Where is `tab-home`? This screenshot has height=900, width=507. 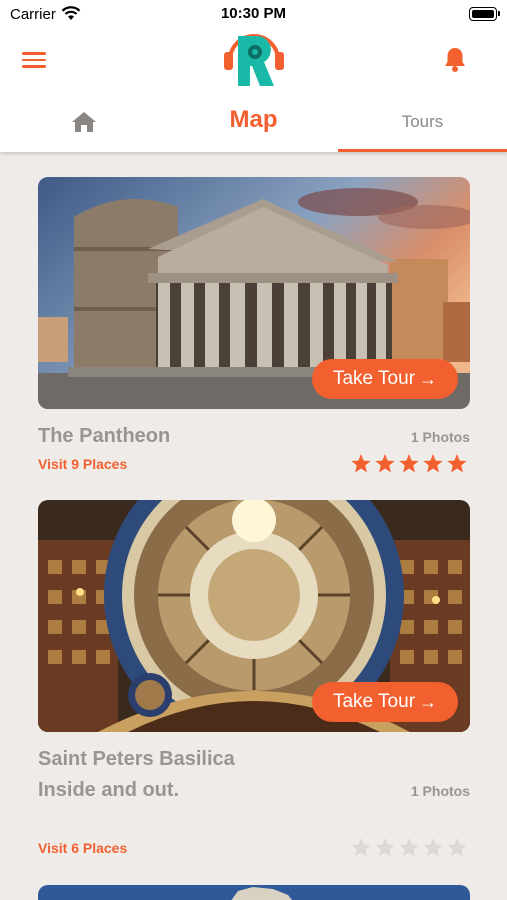 tab-home is located at coordinates (84, 124).